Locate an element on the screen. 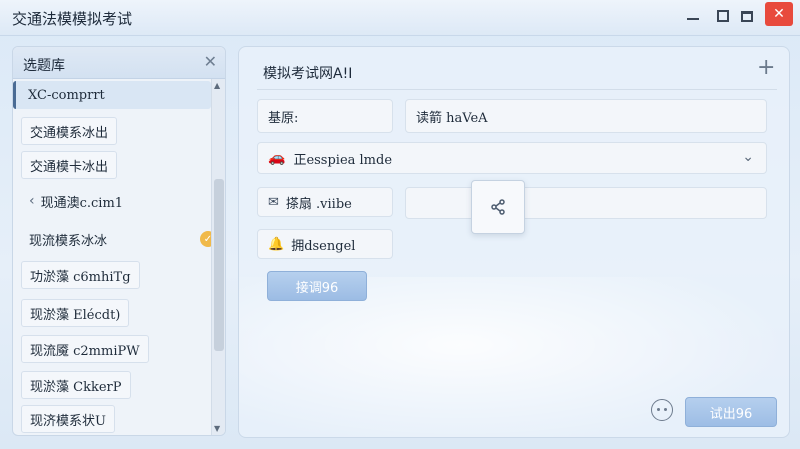  sidebar-item-label: 交通模系冰出 is located at coordinates (69, 133).